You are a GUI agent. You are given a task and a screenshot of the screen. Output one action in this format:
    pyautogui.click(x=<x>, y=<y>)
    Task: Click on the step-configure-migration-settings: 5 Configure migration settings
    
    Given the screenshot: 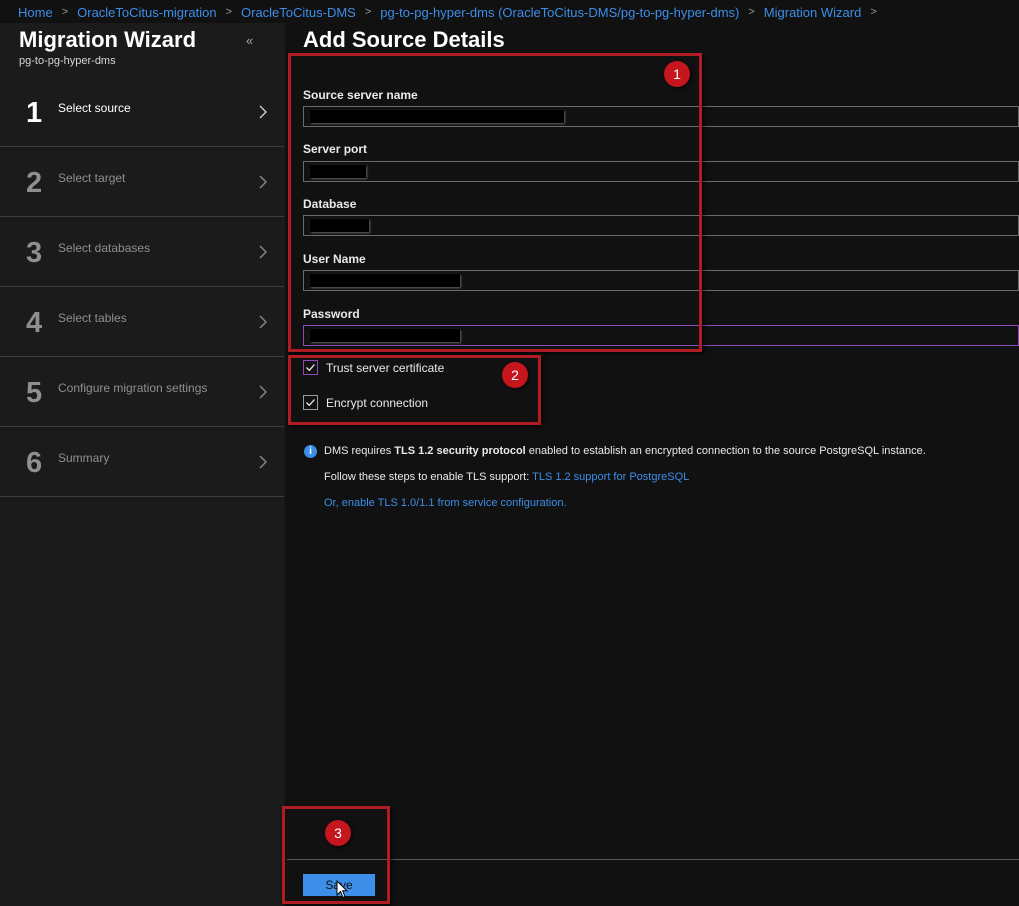 What is the action you would take?
    pyautogui.click(x=142, y=392)
    